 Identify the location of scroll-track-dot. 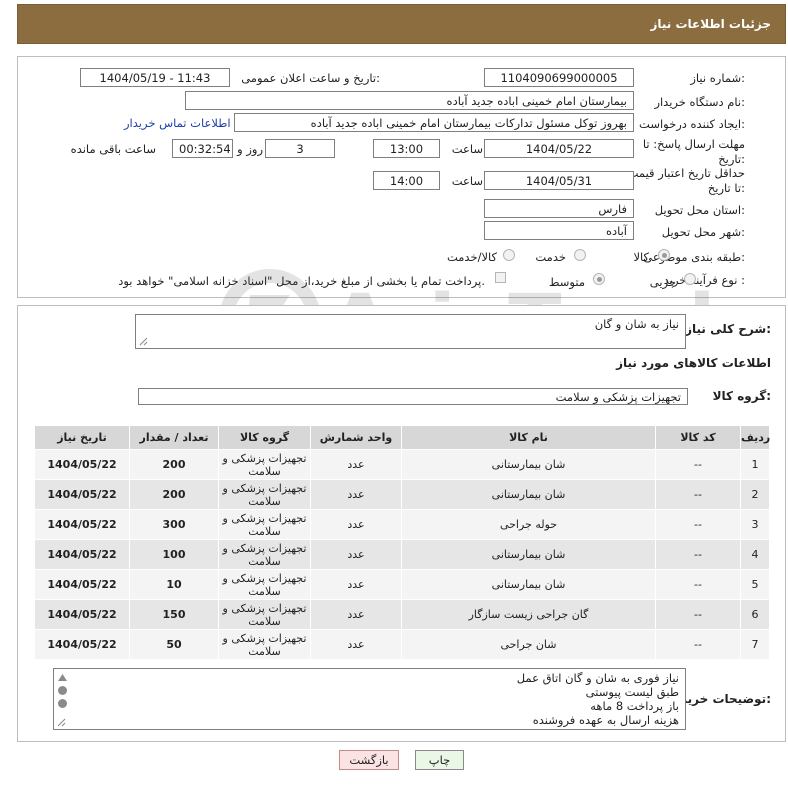
(62, 703).